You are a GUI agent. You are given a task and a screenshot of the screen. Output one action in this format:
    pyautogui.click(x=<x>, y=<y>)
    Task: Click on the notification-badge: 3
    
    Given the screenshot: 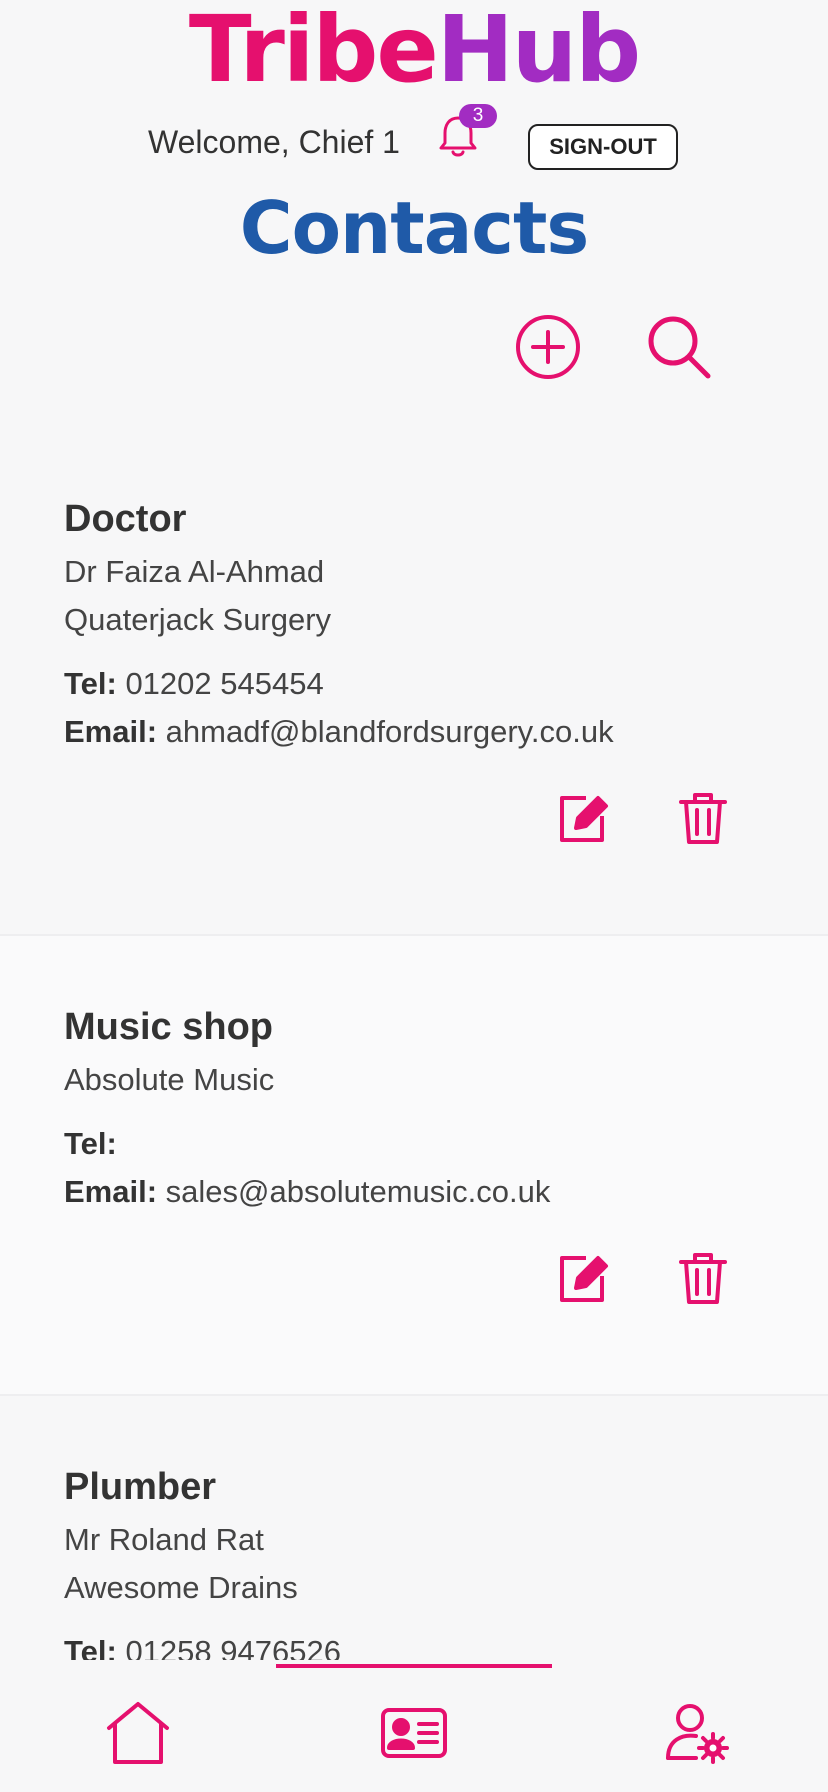 What is the action you would take?
    pyautogui.click(x=478, y=116)
    